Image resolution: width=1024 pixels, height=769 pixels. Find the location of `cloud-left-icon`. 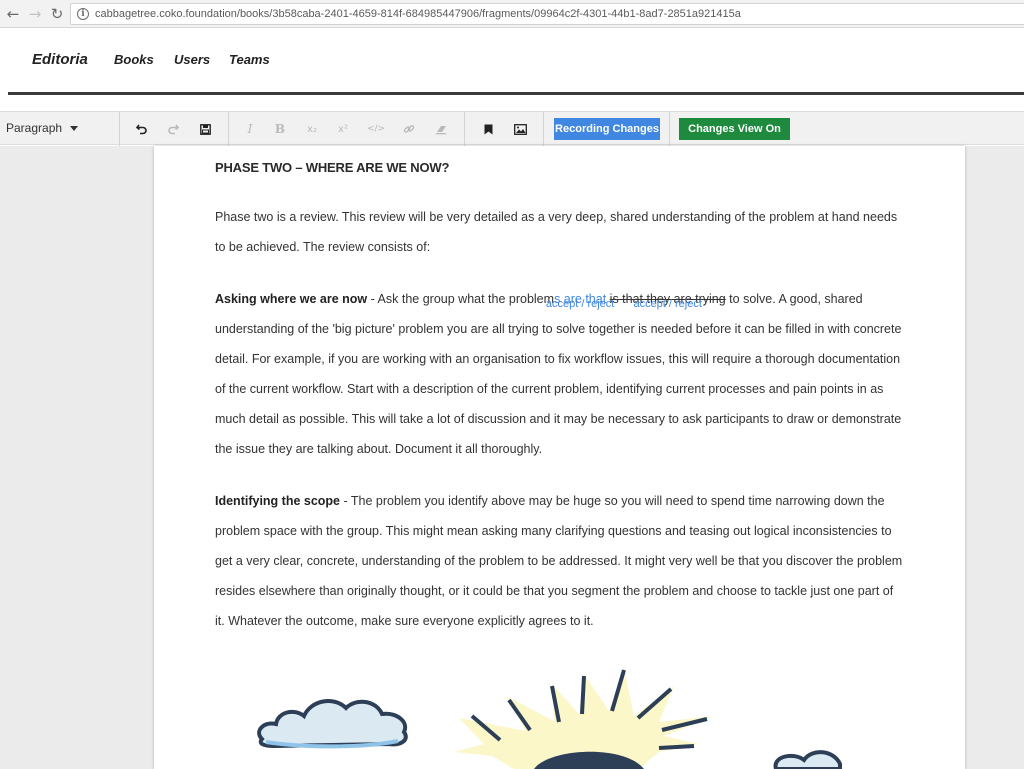

cloud-left-icon is located at coordinates (332, 724).